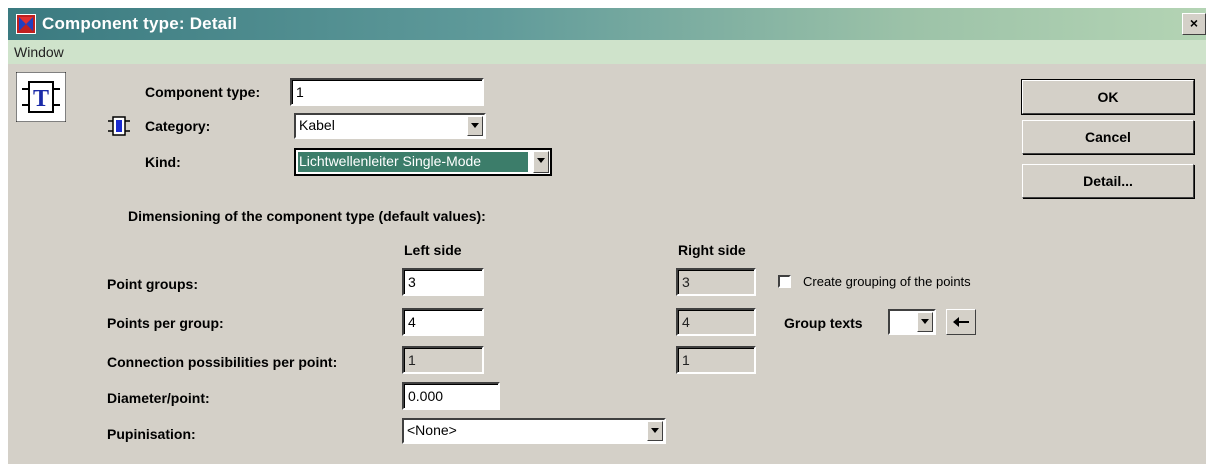  I want to click on point-groups-right-field: 3, so click(716, 282).